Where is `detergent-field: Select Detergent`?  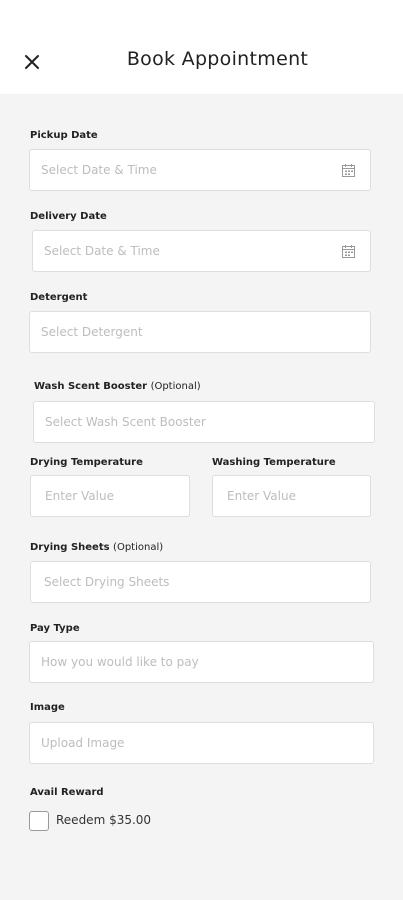
detergent-field: Select Detergent is located at coordinates (200, 332).